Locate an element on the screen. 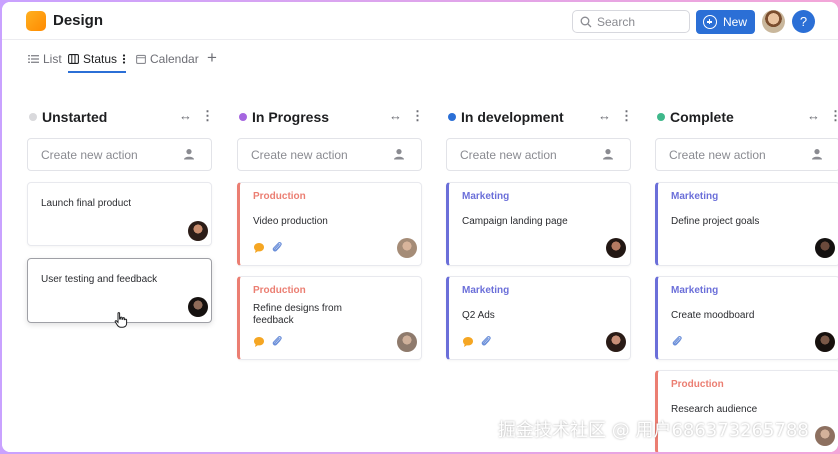 The image size is (840, 454). task-card: Marketing Create moodboard is located at coordinates (746, 318).